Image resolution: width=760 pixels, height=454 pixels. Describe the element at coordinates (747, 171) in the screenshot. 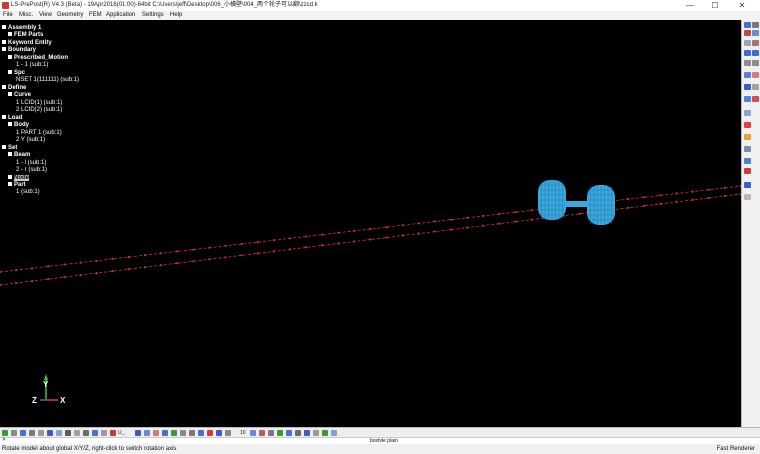

I see `ident-icon` at that location.